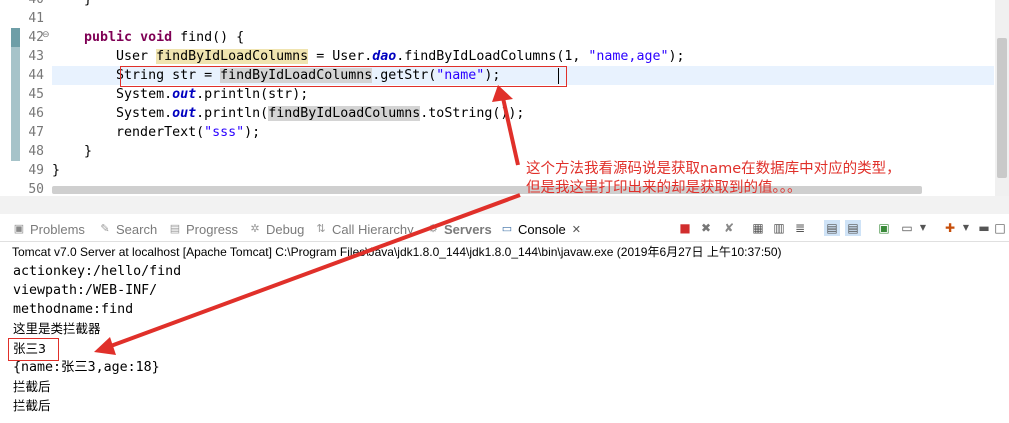 The height and width of the screenshot is (423, 1009). Describe the element at coordinates (321, 229) in the screenshot. I see `call-hierarchy-icon: ⇅` at that location.